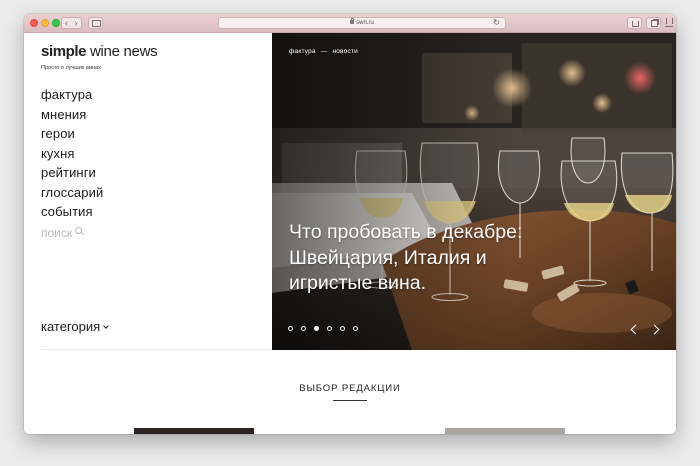 Image resolution: width=700 pixels, height=466 pixels. What do you see at coordinates (56, 23) in the screenshot?
I see `zoom-window-button` at bounding box center [56, 23].